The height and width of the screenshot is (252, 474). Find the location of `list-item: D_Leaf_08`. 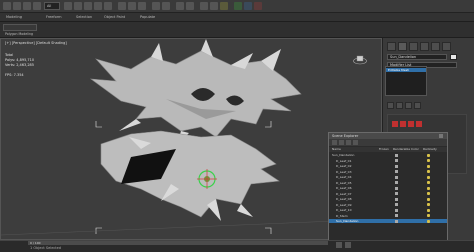

list-item: D_Leaf_08 is located at coordinates (388, 199).